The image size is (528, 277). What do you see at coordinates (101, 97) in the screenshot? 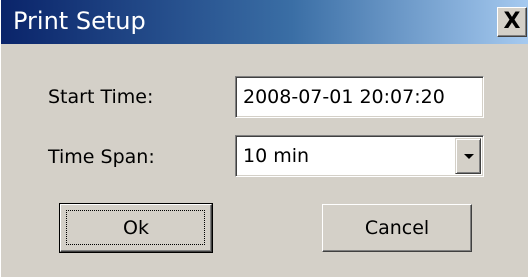
I see `start-time-label: Start Time:` at bounding box center [101, 97].